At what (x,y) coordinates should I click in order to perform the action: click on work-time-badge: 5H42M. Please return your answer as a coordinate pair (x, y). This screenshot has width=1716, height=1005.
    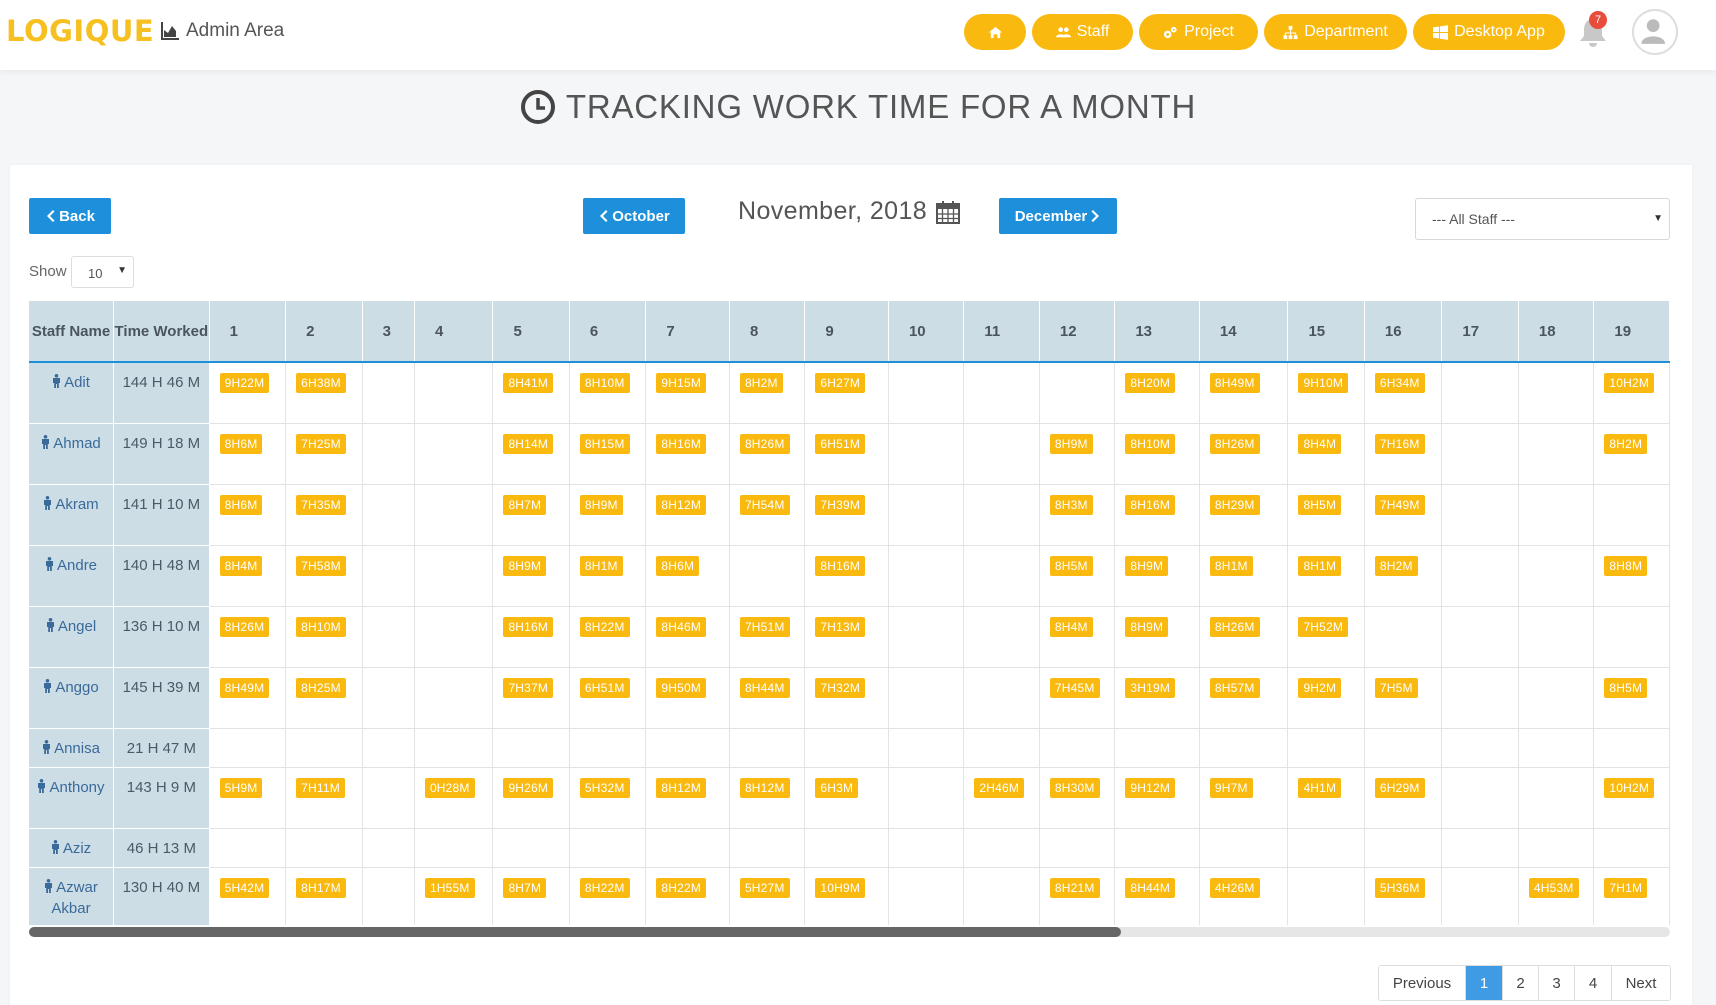
    Looking at the image, I should click on (244, 887).